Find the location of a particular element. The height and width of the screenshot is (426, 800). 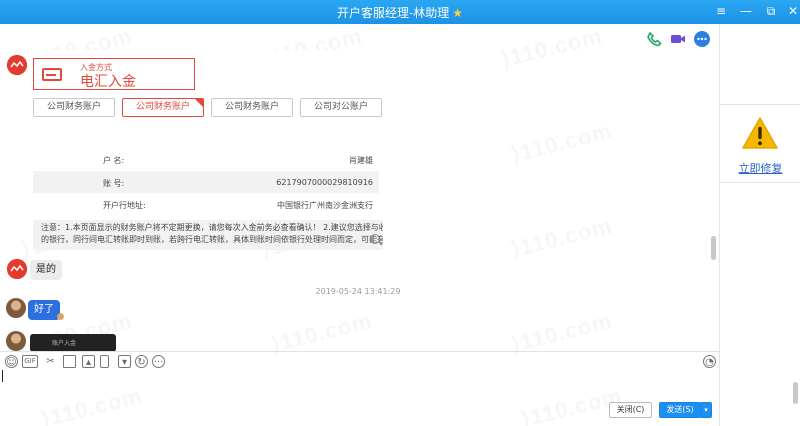

more-icon is located at coordinates (702, 39).